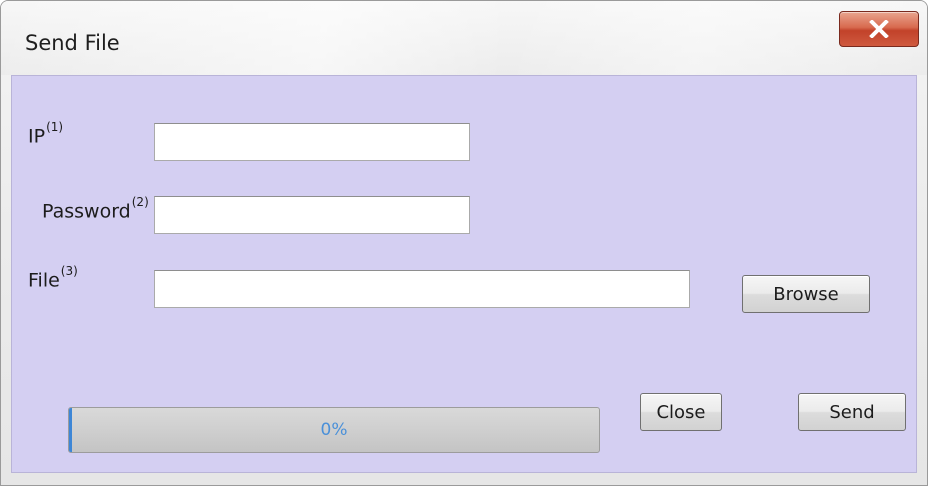 The image size is (928, 486). I want to click on ip-label-text: IP, so click(37, 136).